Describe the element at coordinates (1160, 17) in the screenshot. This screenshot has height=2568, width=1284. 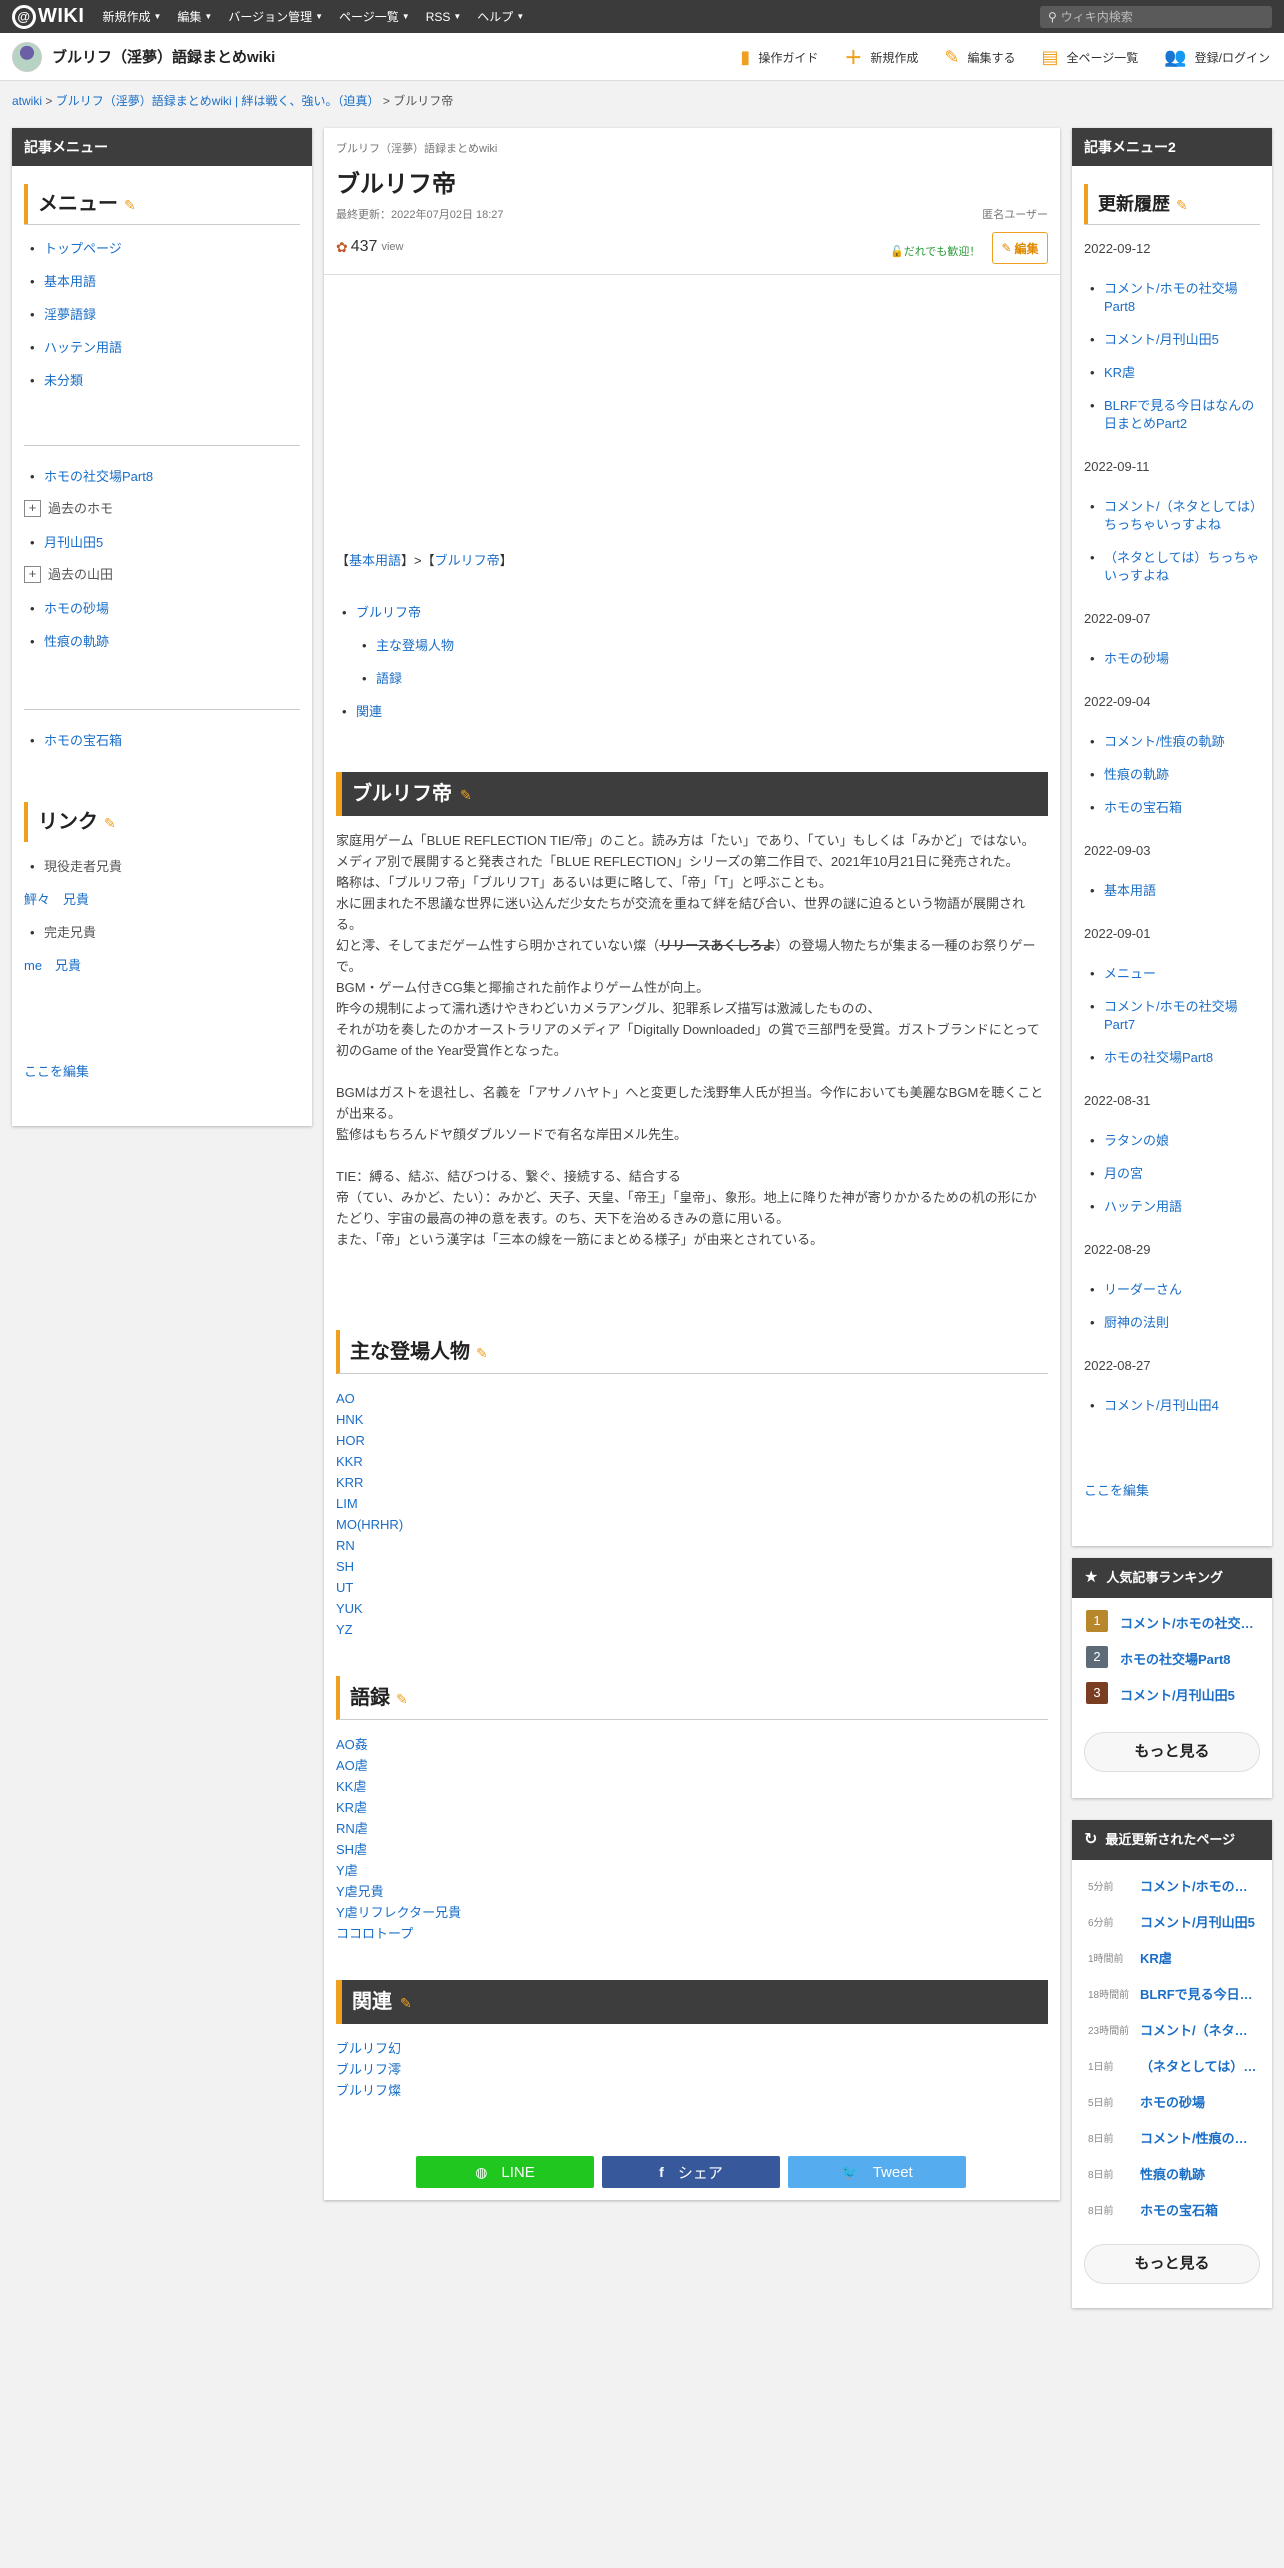
I see `search-input` at that location.